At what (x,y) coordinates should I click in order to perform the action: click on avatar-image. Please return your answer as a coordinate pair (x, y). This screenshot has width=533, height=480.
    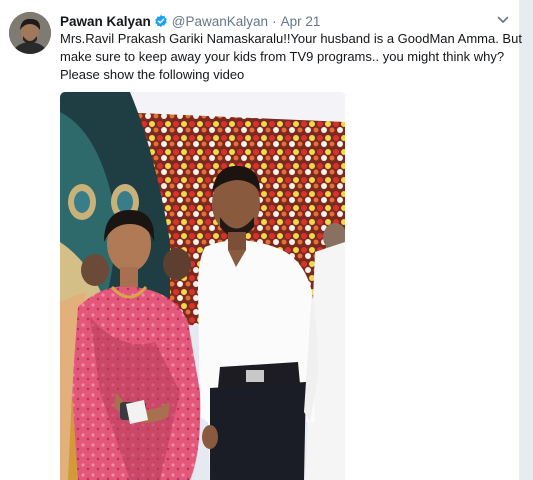
    Looking at the image, I should click on (30, 33).